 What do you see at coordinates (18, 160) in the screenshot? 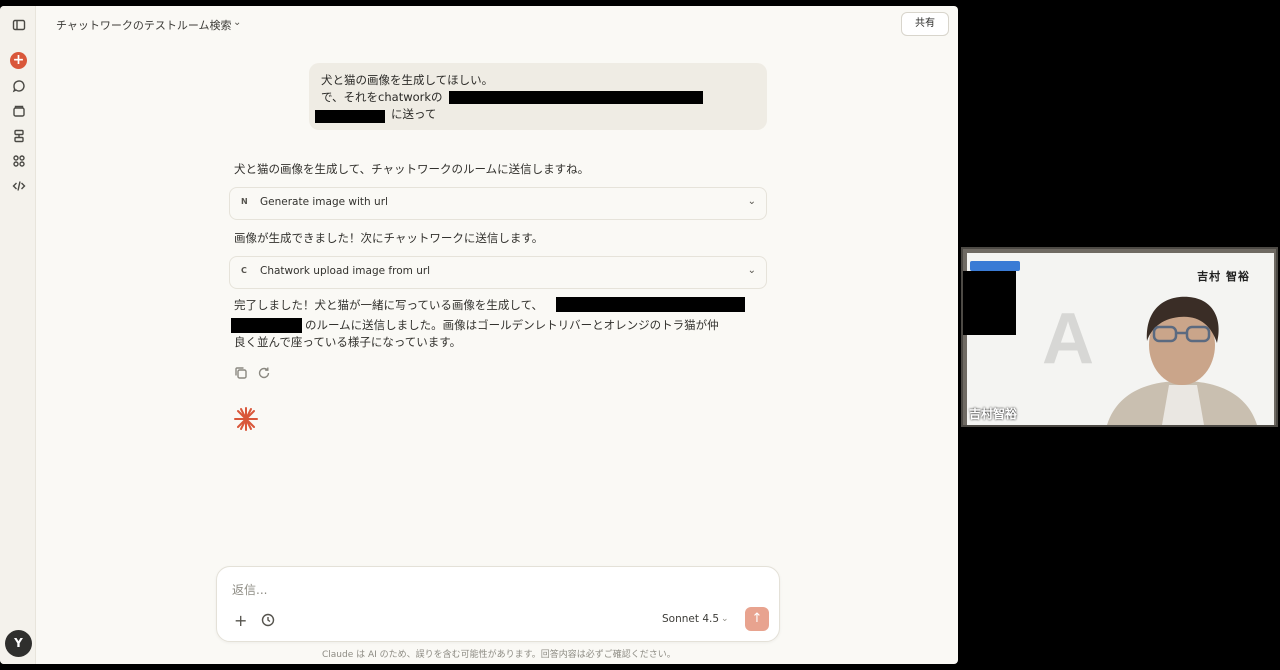
I see `apps-icon` at bounding box center [18, 160].